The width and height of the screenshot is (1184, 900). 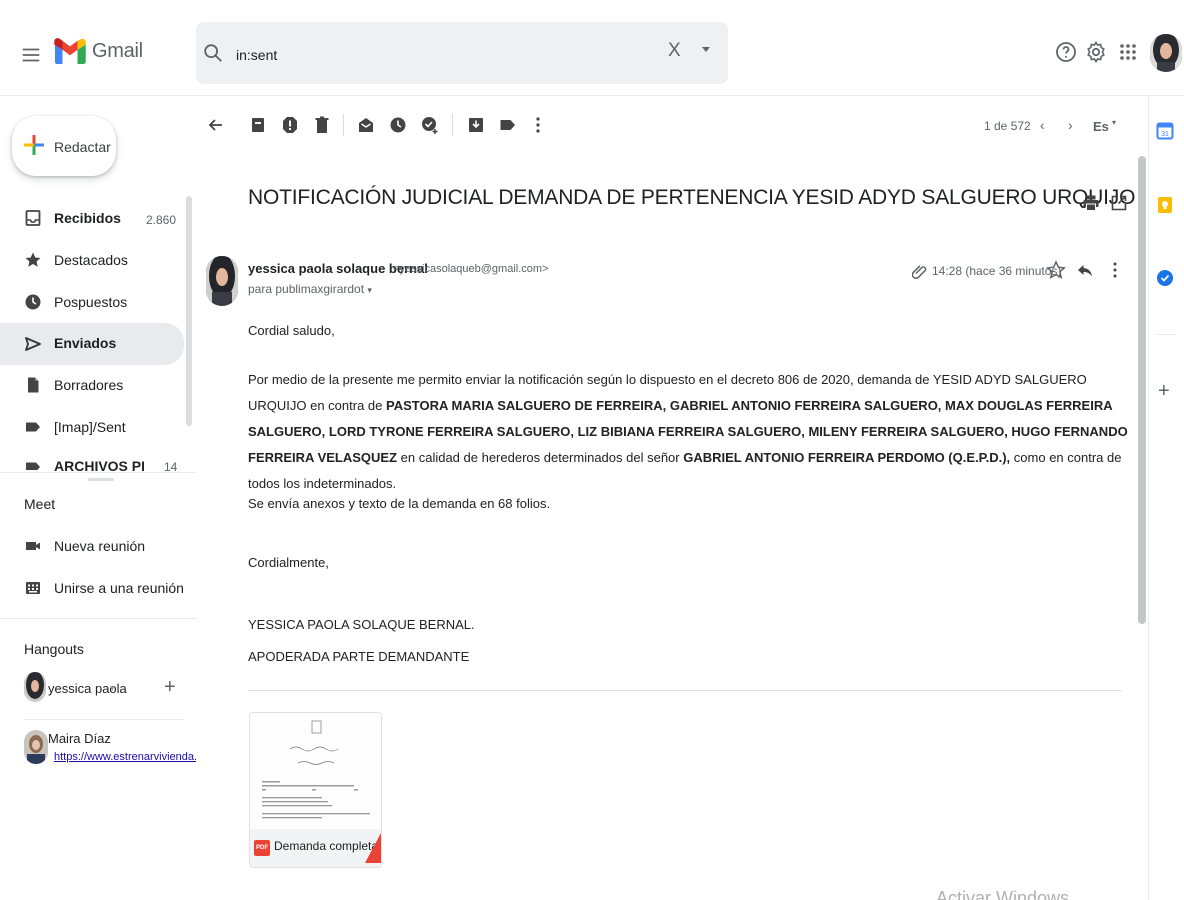 I want to click on language-dropdown-icon: ▾, so click(x=1114, y=122).